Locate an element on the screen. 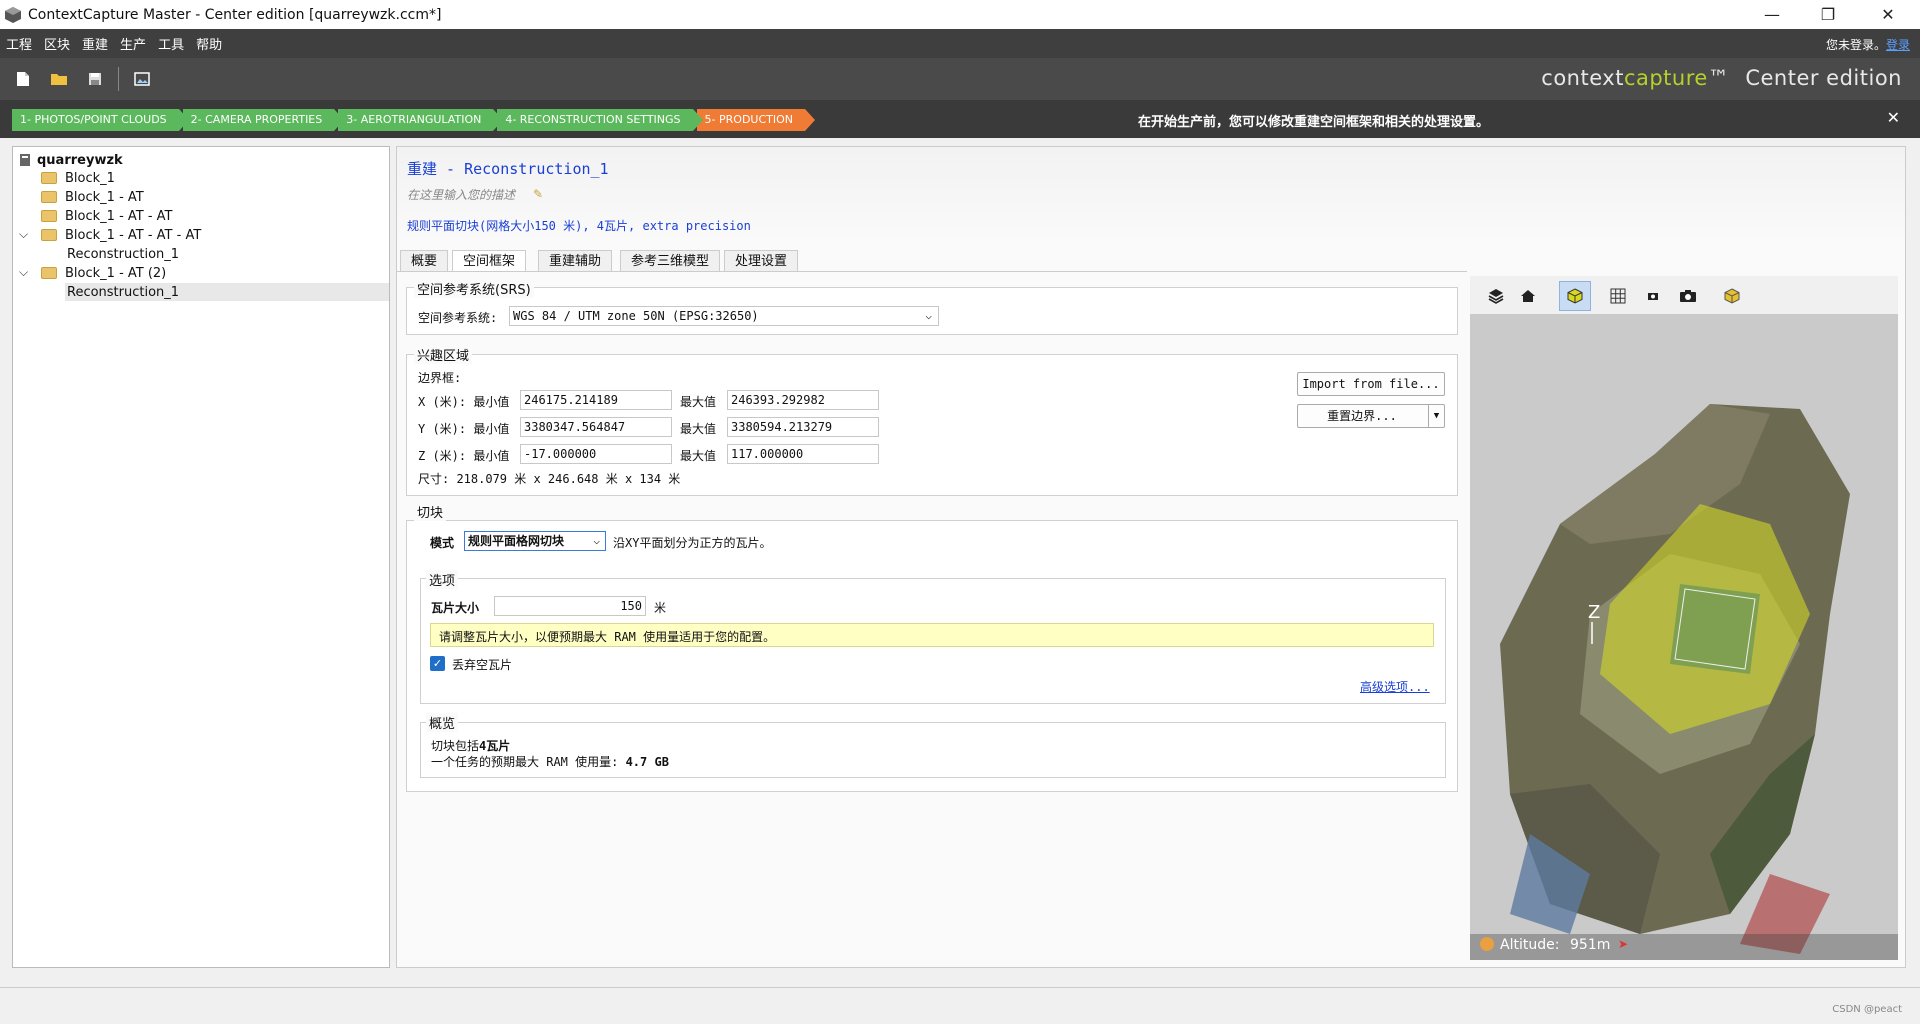 The width and height of the screenshot is (1920, 1024). overview-tiles-line: 切块包括4瓦片 is located at coordinates (470, 745).